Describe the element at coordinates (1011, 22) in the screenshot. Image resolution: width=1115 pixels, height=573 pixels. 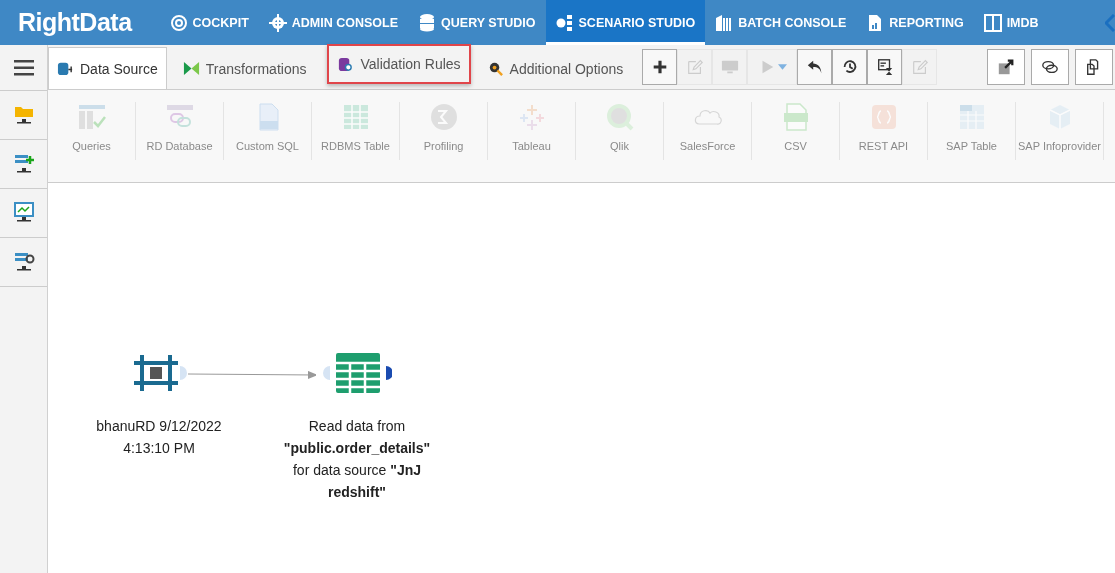
I see `nav-item: IMDB` at that location.